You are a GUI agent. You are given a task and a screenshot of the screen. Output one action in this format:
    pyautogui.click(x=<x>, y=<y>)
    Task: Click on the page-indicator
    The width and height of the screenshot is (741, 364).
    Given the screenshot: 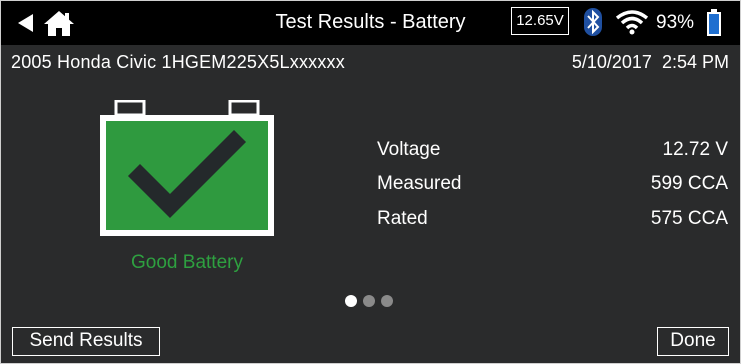 What is the action you would take?
    pyautogui.click(x=370, y=301)
    